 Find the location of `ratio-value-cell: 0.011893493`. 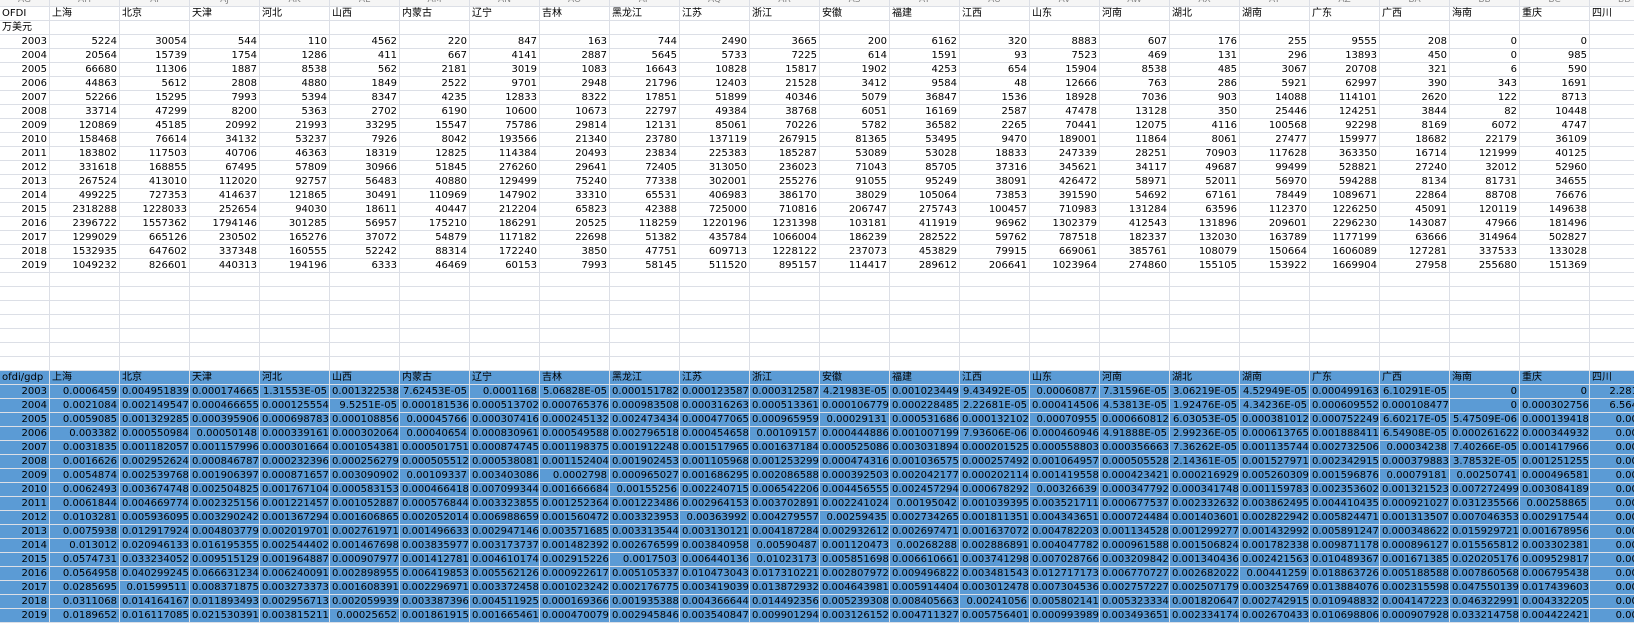

ratio-value-cell: 0.011893493 is located at coordinates (225, 602).